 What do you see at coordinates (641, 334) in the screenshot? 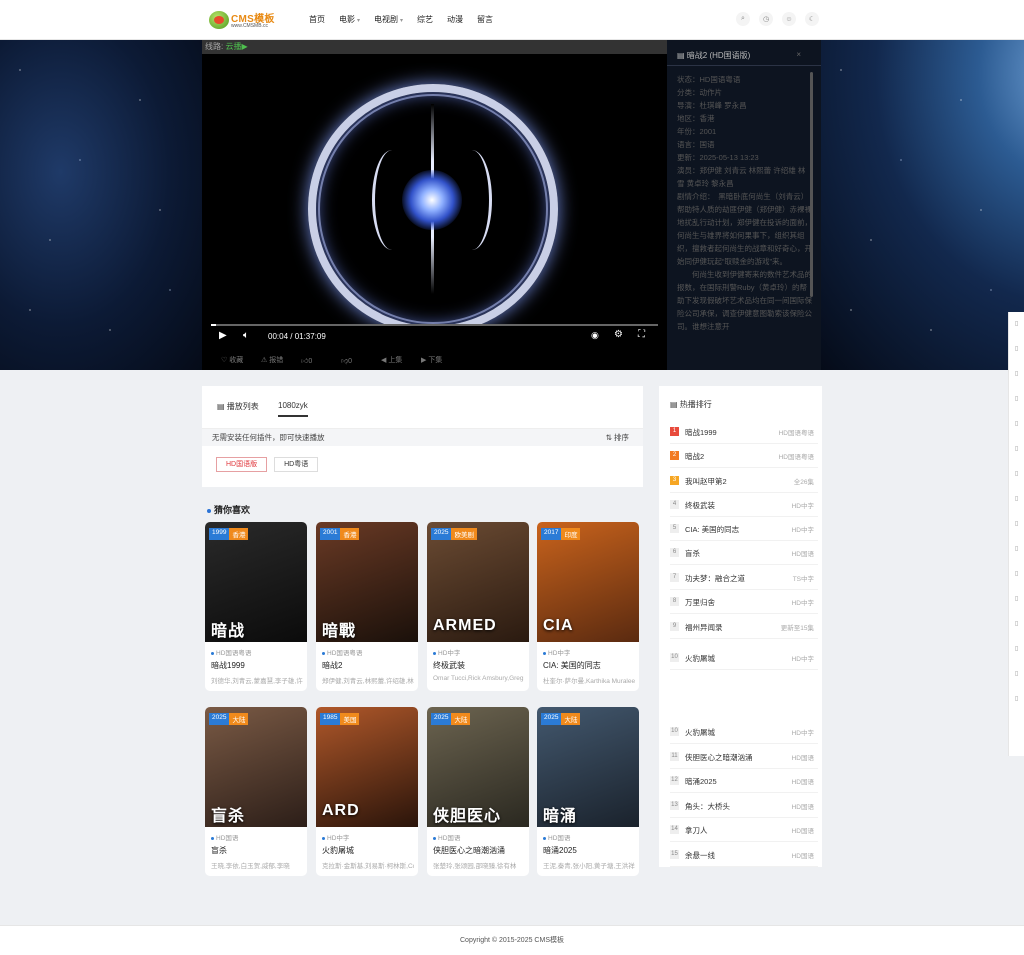
I see `fullscreen-icon: ⛶` at bounding box center [641, 334].